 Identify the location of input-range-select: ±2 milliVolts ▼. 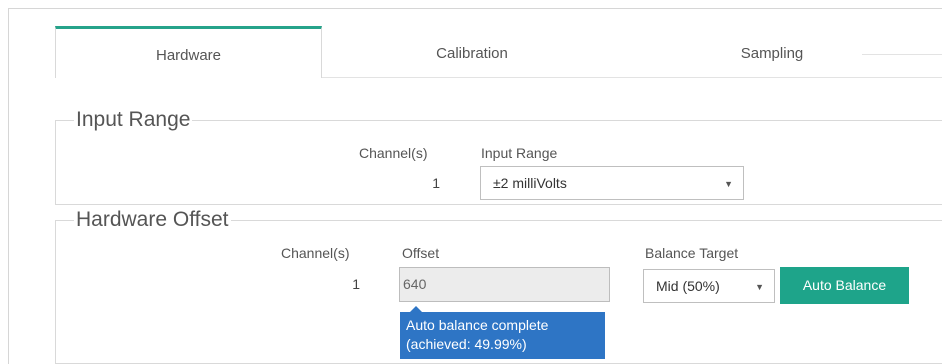
(612, 183).